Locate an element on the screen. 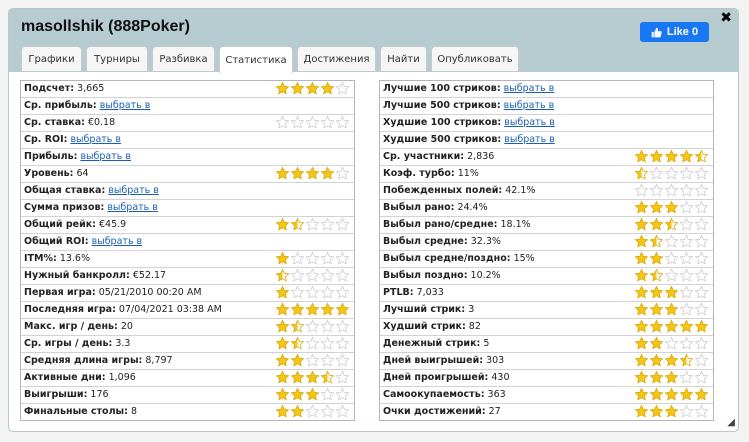 The width and height of the screenshot is (749, 442). stat-text: Лучшие 100 стриков: выбрать в is located at coordinates (468, 89).